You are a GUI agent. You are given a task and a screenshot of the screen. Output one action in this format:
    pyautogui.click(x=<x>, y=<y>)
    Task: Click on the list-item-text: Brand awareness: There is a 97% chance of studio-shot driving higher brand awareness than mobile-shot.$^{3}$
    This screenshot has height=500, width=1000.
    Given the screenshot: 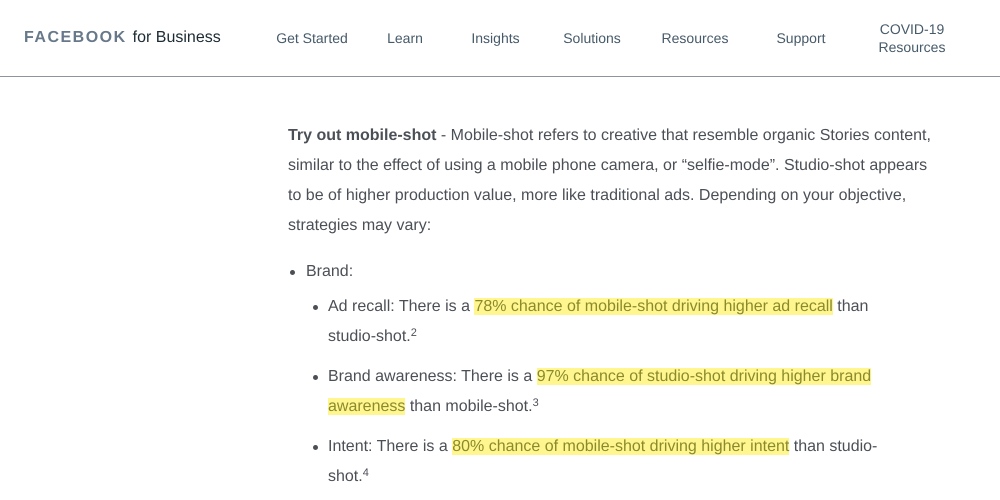 What is the action you would take?
    pyautogui.click(x=600, y=392)
    